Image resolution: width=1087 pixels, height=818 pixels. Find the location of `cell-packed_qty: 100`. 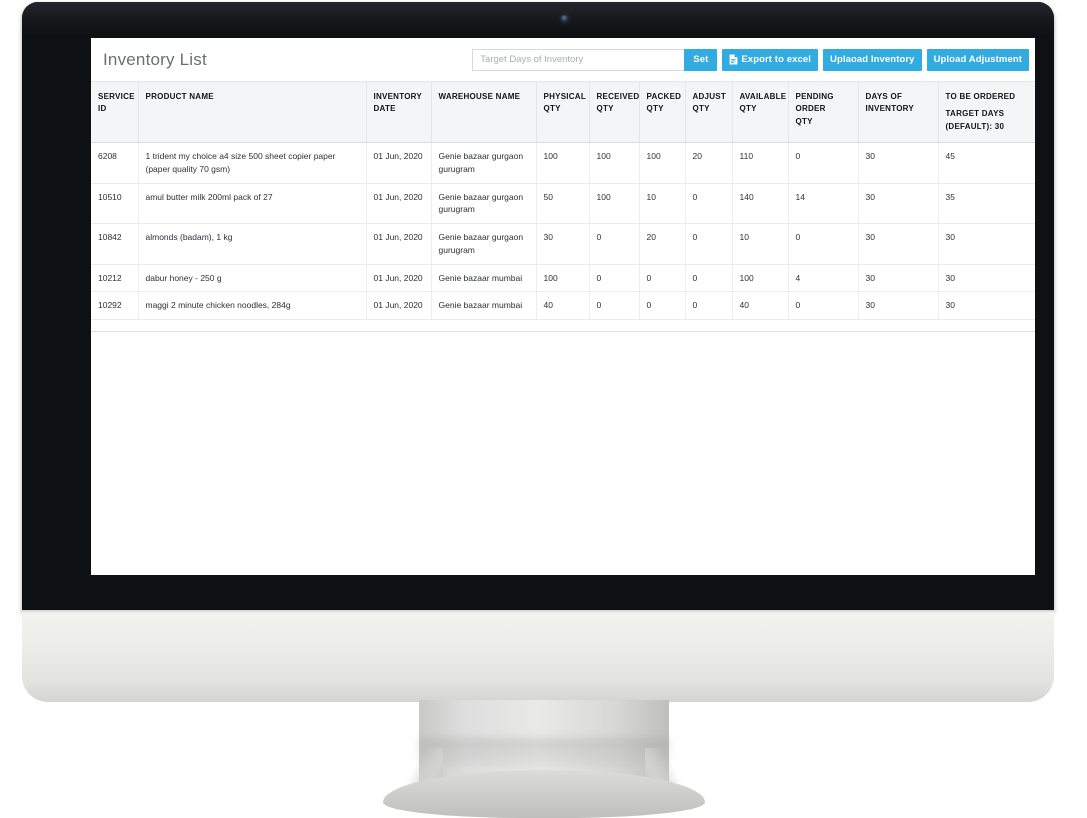

cell-packed_qty: 100 is located at coordinates (662, 163).